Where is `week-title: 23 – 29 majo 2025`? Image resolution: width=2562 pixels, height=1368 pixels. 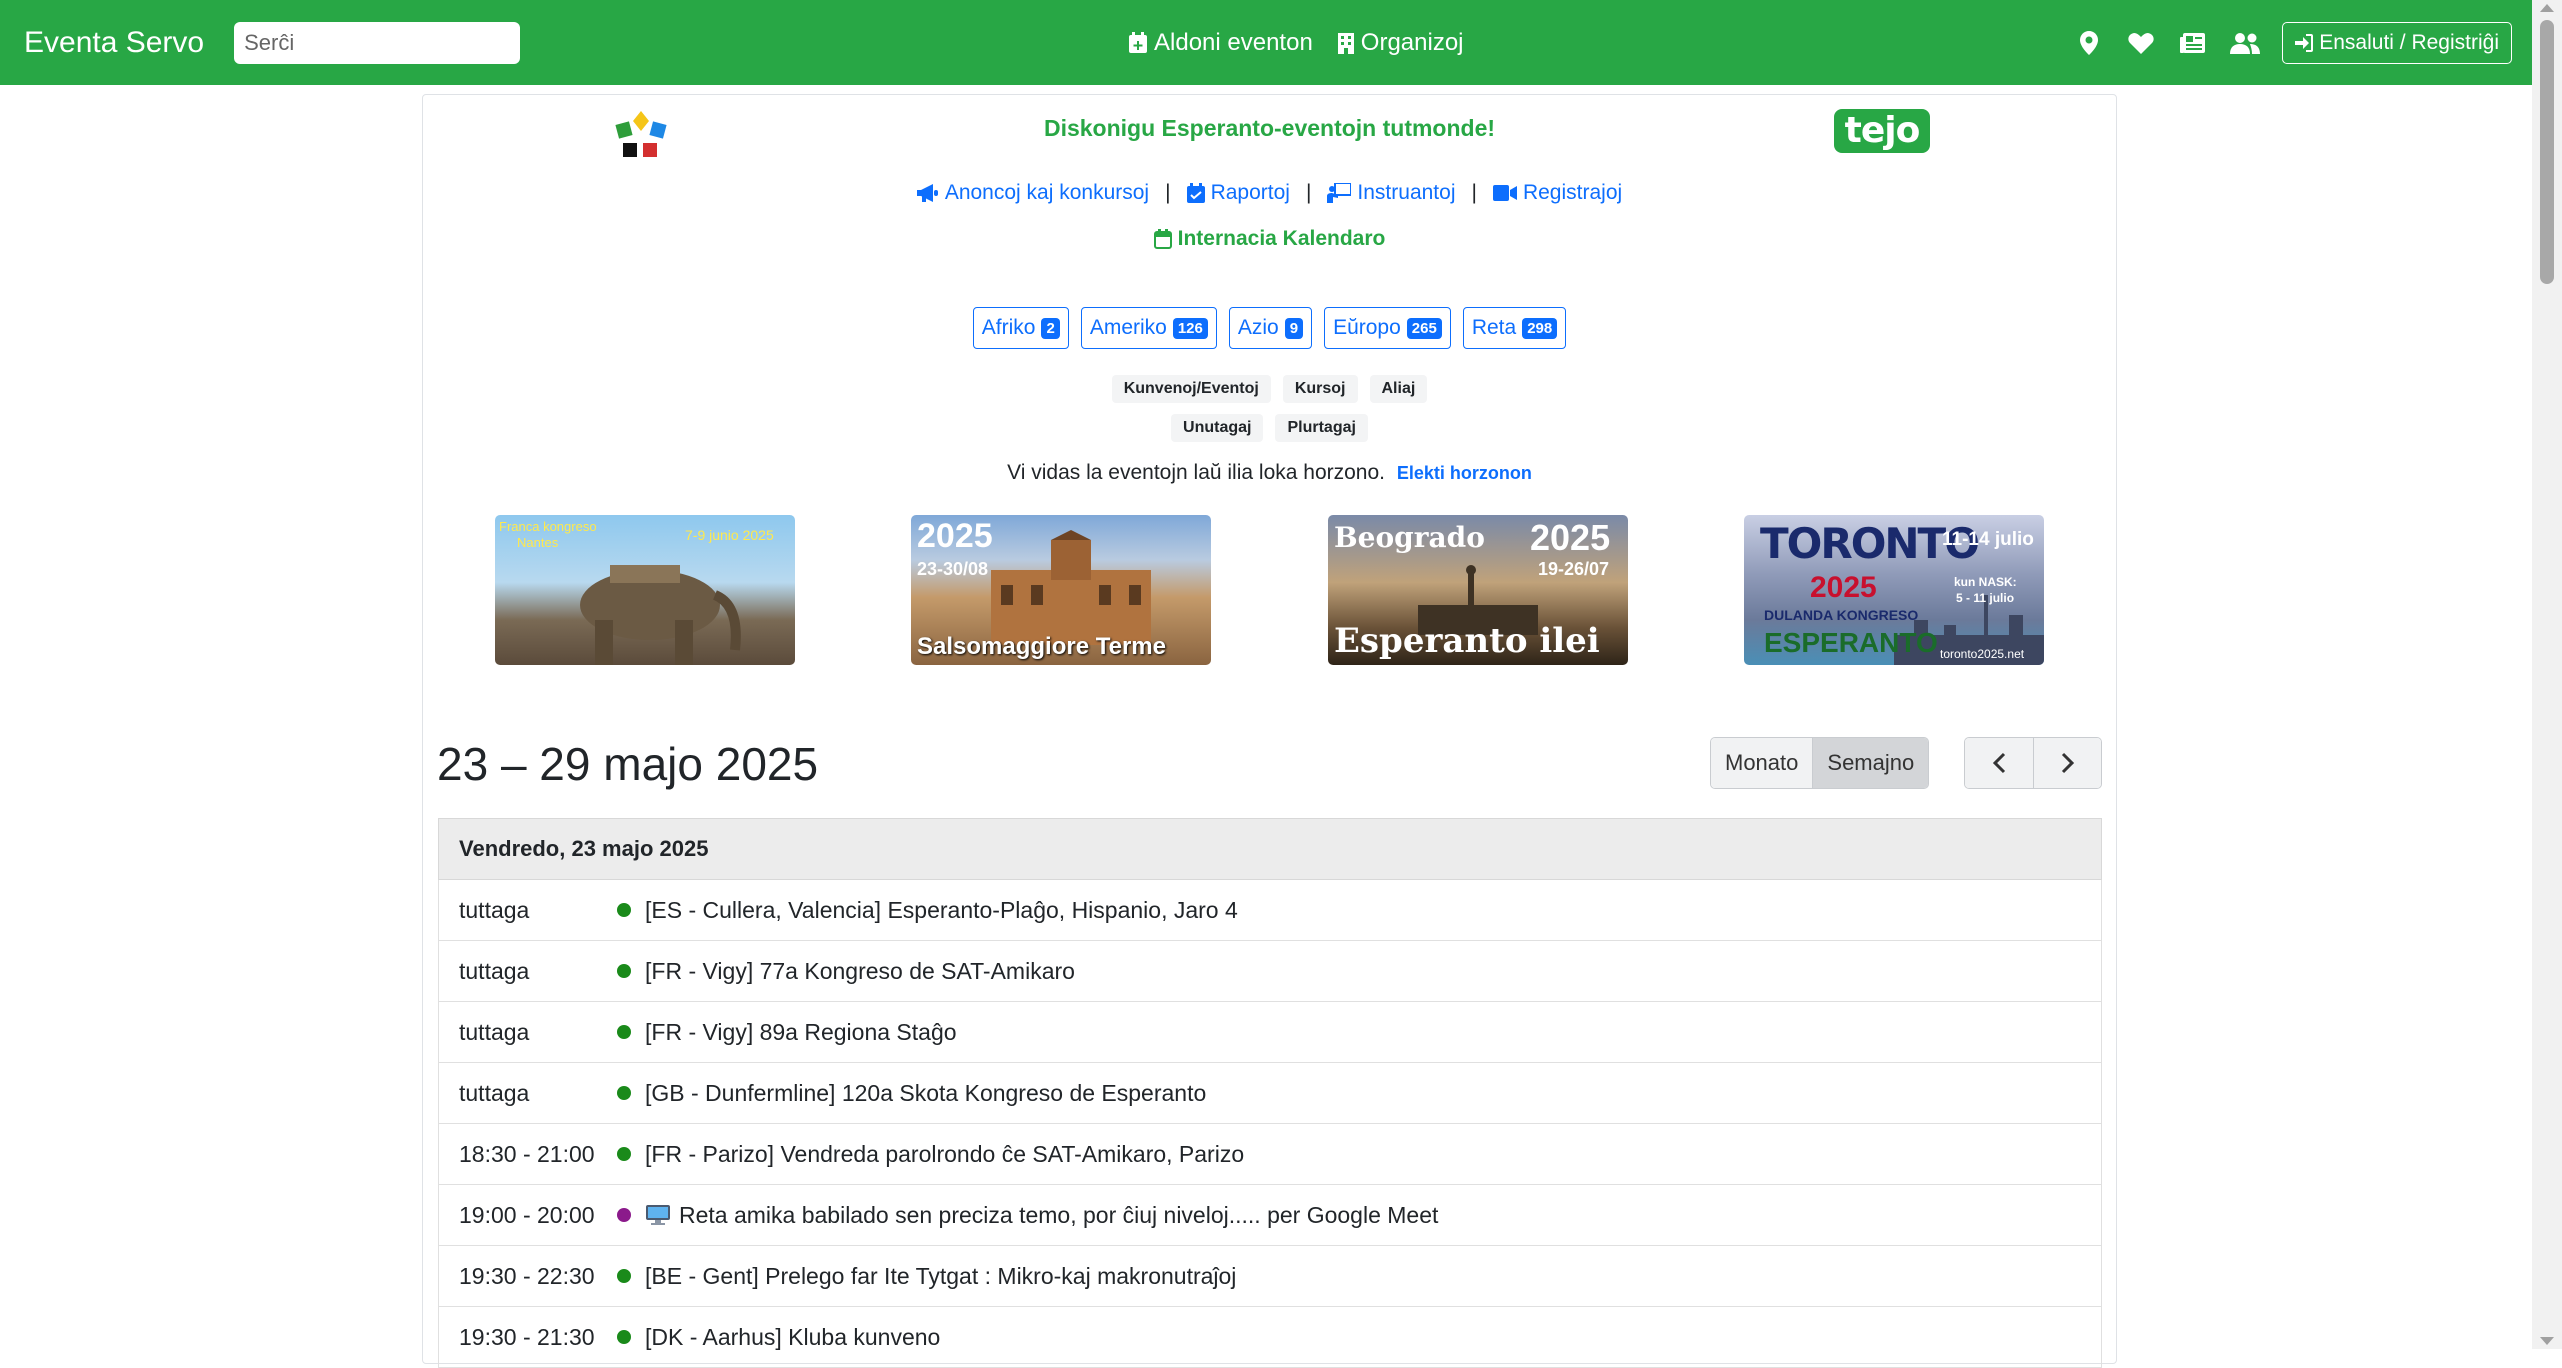
week-title: 23 – 29 majo 2025 is located at coordinates (628, 764).